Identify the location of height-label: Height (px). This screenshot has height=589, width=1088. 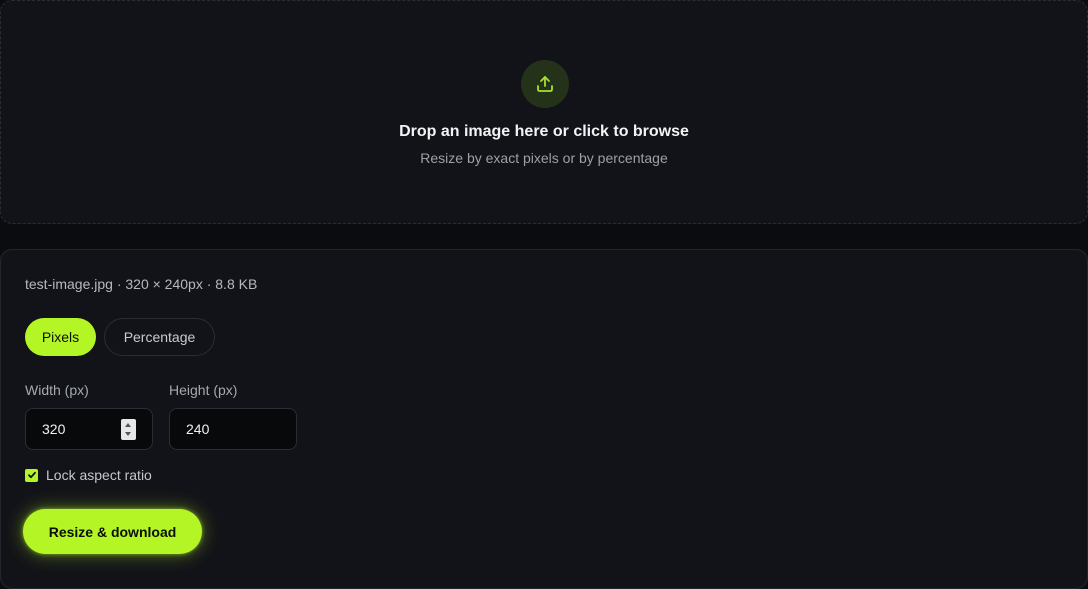
(203, 390).